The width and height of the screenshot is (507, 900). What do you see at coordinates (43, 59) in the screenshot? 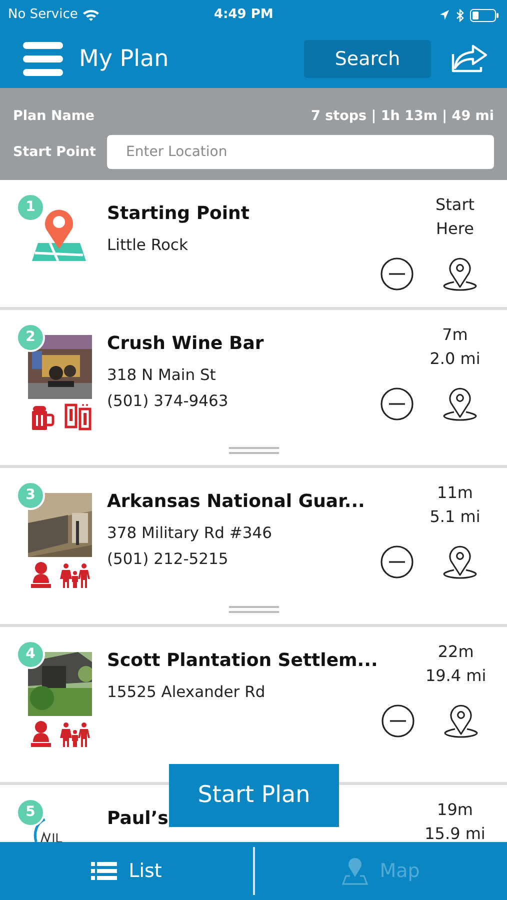
I see `menu-icon` at bounding box center [43, 59].